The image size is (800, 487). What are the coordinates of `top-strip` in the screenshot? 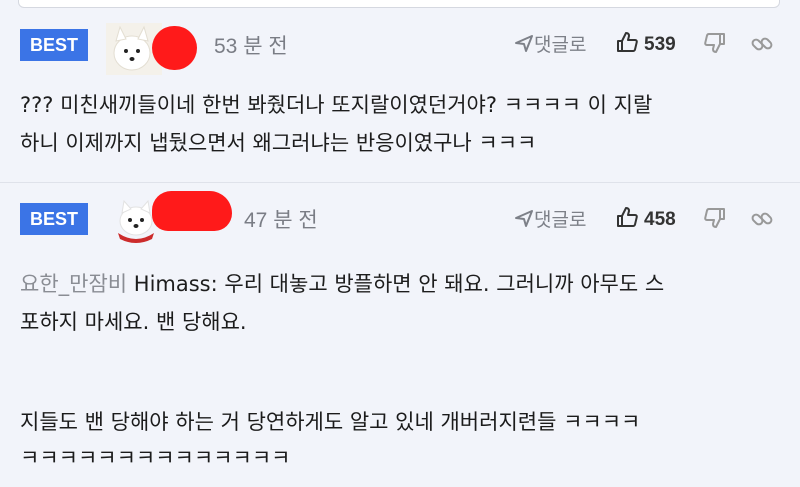 It's located at (400, 6).